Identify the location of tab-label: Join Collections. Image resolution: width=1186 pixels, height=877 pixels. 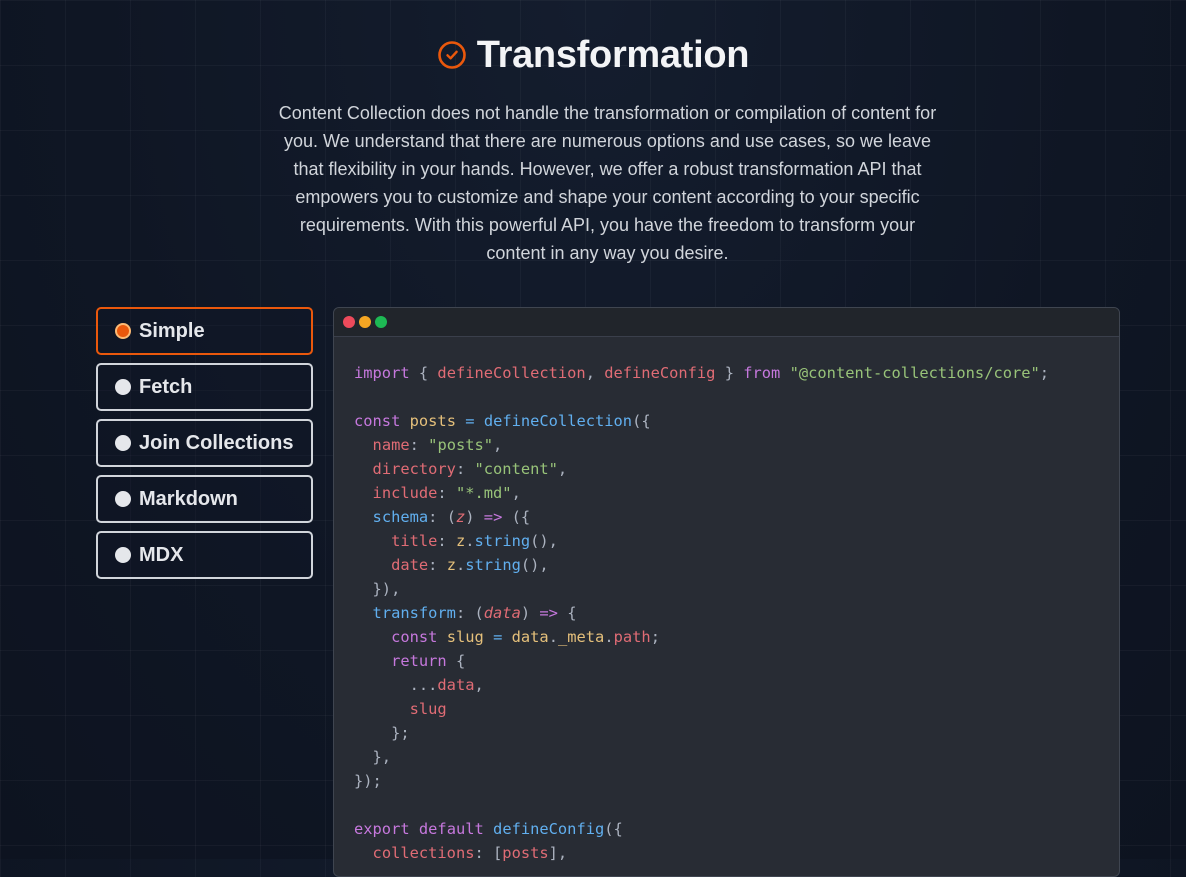
(216, 442).